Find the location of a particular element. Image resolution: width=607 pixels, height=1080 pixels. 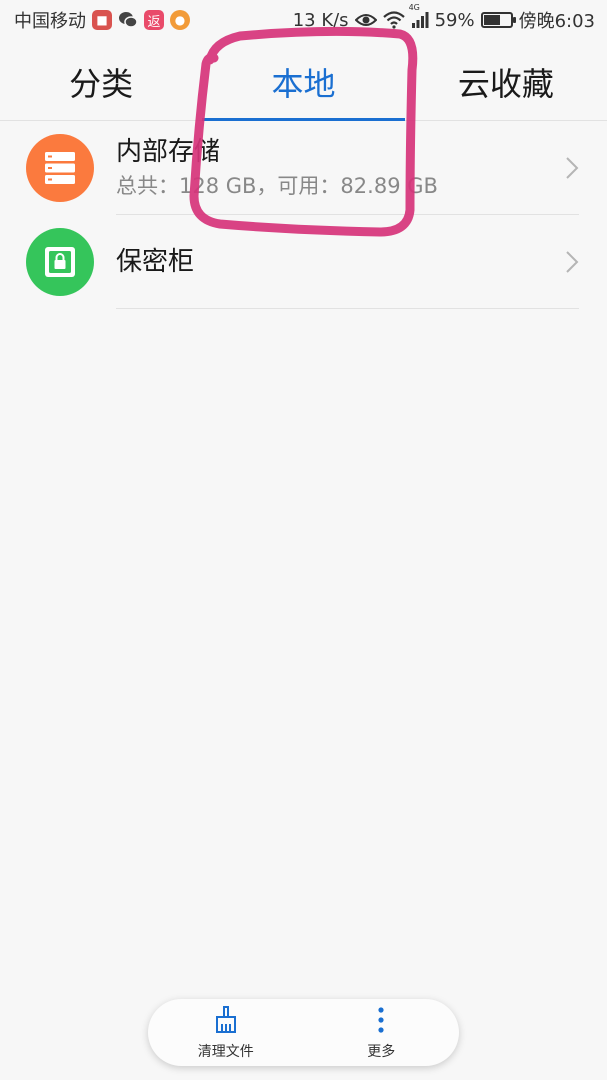

wifi-icon is located at coordinates (393, 20).